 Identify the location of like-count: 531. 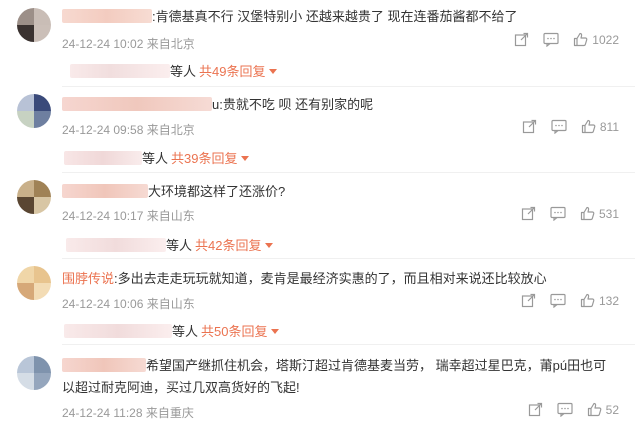
(608, 213).